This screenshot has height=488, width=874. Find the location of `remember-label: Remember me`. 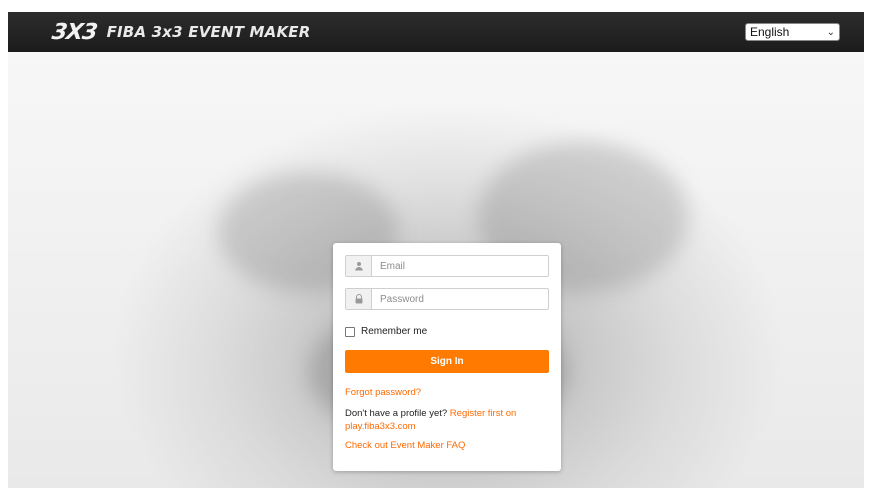

remember-label: Remember me is located at coordinates (394, 331).